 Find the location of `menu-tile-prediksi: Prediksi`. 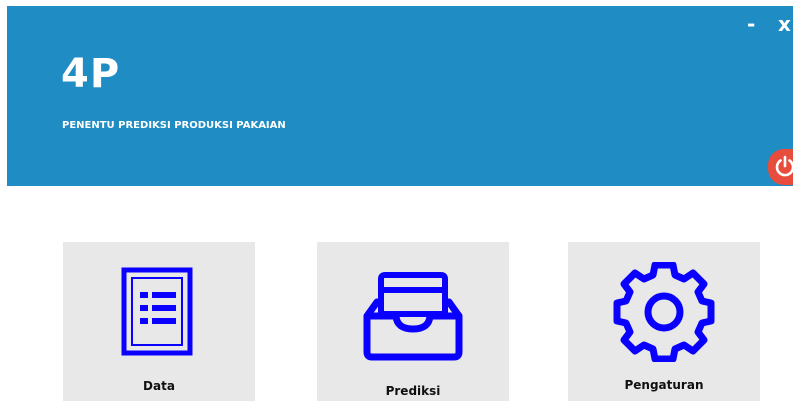

menu-tile-prediksi: Prediksi is located at coordinates (413, 321).